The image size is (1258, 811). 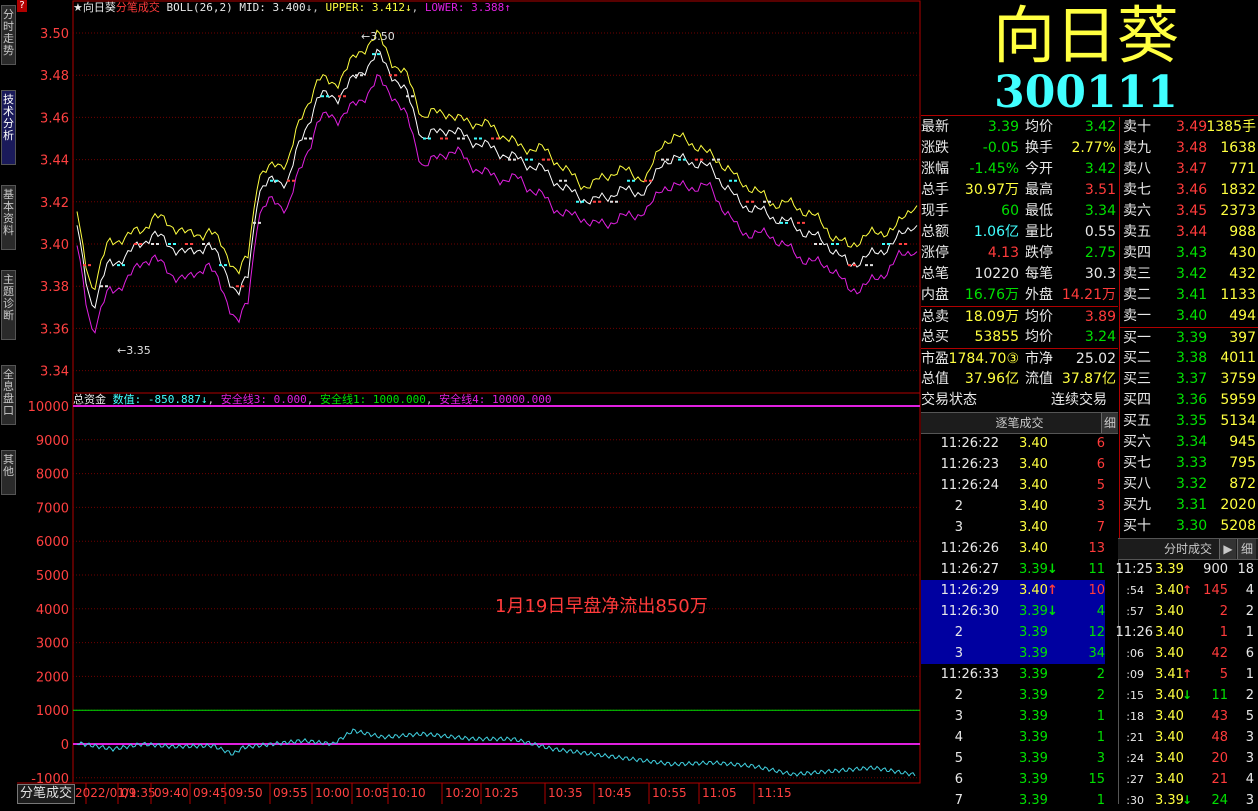 I want to click on side-tab-1: 技术分析, so click(x=8, y=127).